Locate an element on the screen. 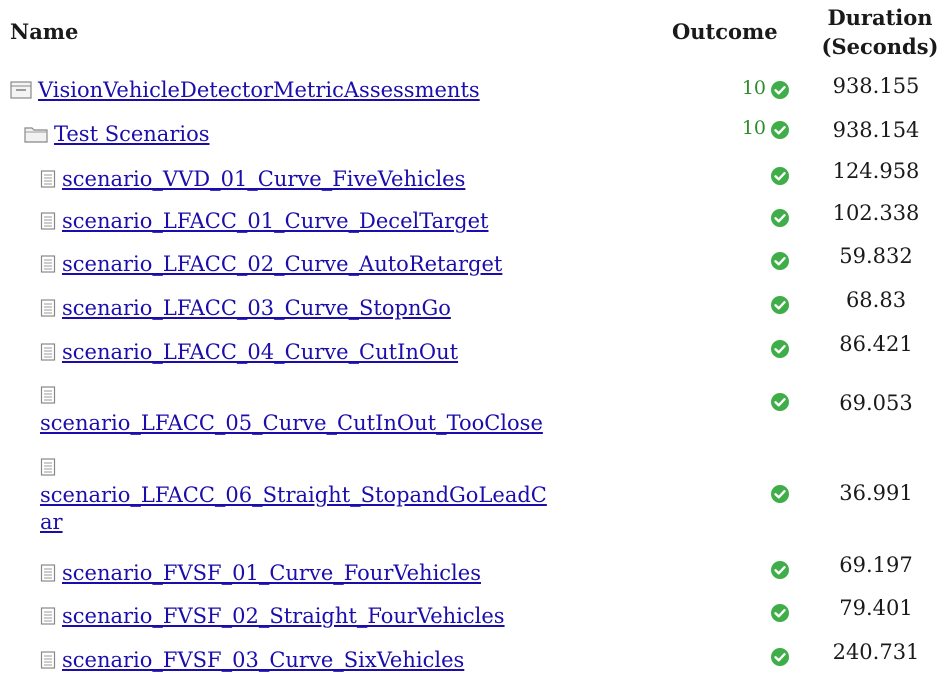 The height and width of the screenshot is (675, 942). duration-label-line2: (Seconds) is located at coordinates (880, 46).